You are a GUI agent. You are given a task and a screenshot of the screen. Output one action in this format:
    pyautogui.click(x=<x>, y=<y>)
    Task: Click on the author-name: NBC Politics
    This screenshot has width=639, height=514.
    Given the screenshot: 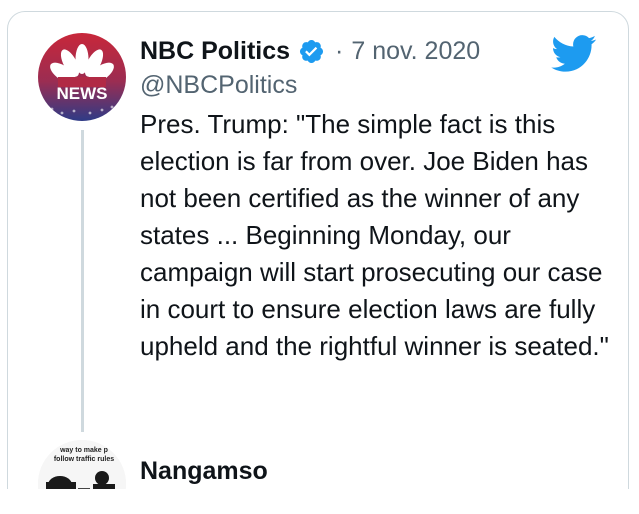 What is the action you would take?
    pyautogui.click(x=215, y=51)
    